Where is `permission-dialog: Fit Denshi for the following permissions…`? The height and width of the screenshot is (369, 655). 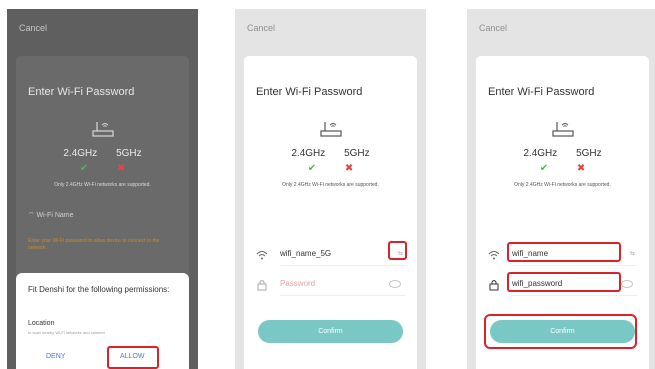 permission-dialog: Fit Denshi for the following permissions… is located at coordinates (102, 321).